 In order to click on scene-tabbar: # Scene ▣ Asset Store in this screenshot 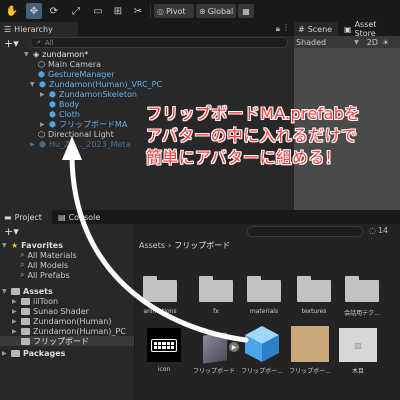, I will do `click(347, 29)`.